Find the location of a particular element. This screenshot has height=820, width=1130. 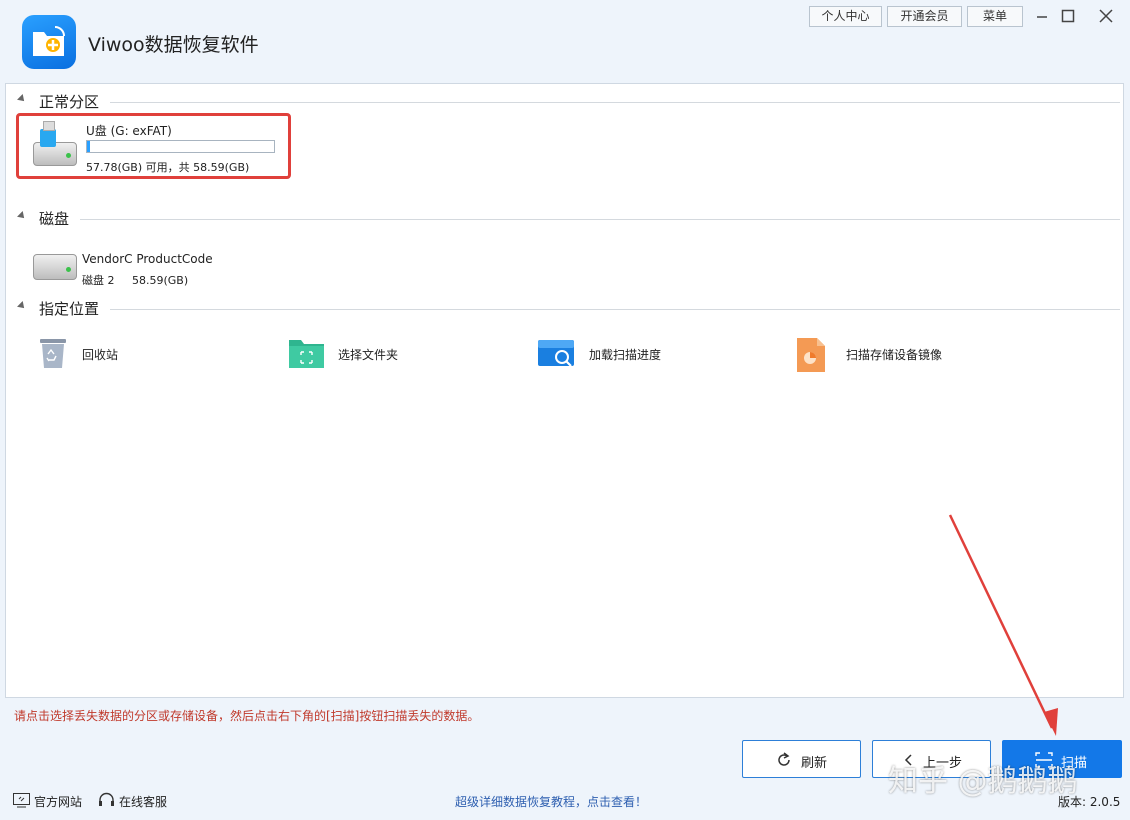

section-disks: 磁盘 is located at coordinates (568, 218).